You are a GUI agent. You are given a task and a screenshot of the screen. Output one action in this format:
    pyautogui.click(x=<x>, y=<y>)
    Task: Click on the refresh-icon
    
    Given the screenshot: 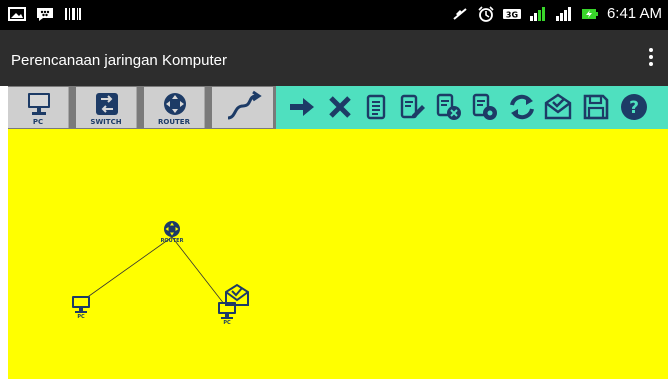 What is the action you would take?
    pyautogui.click(x=522, y=107)
    